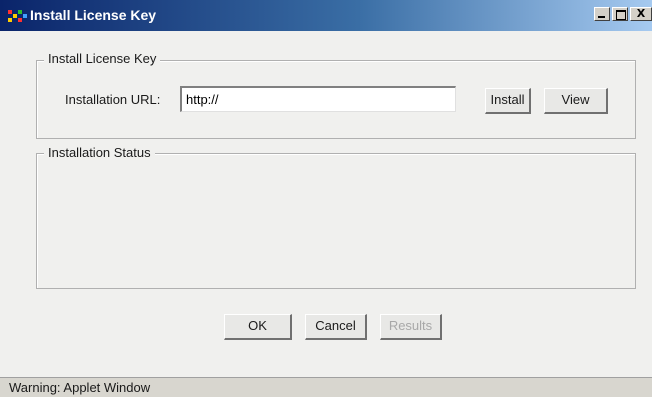 The width and height of the screenshot is (652, 397). What do you see at coordinates (576, 101) in the screenshot?
I see `view-button: View` at bounding box center [576, 101].